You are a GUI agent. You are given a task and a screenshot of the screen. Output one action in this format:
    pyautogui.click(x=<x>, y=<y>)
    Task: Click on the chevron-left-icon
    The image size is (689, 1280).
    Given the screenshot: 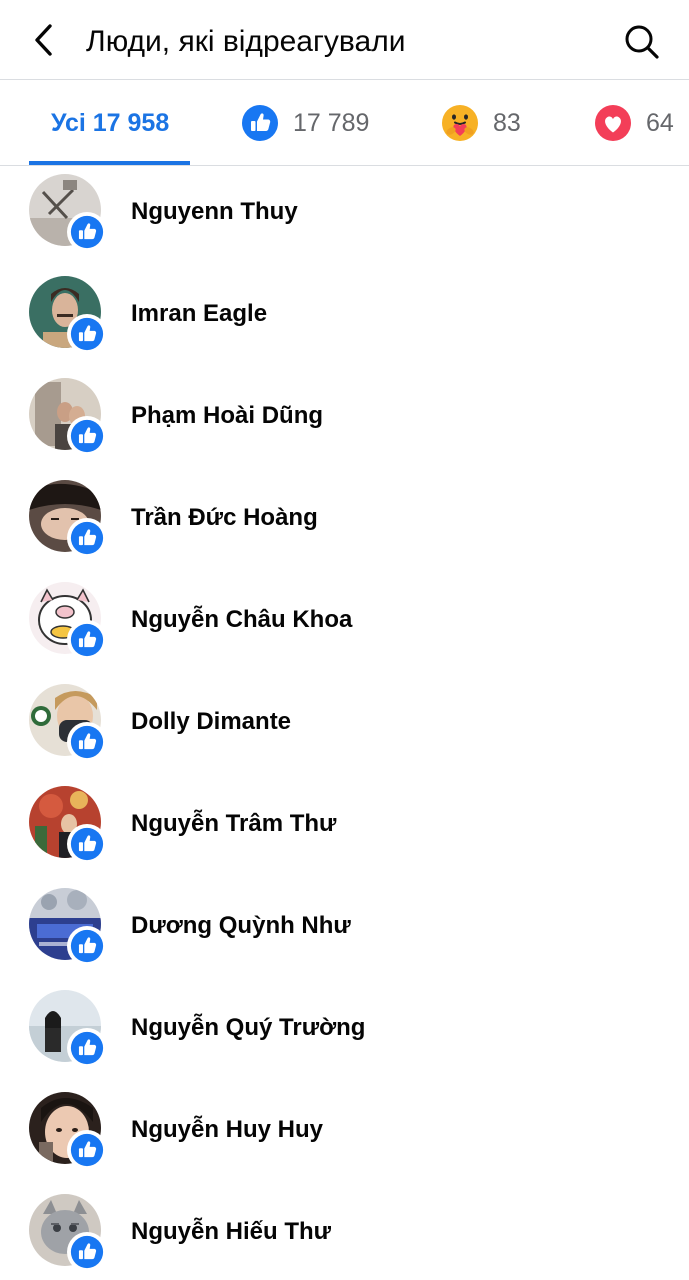 What is the action you would take?
    pyautogui.click(x=43, y=40)
    